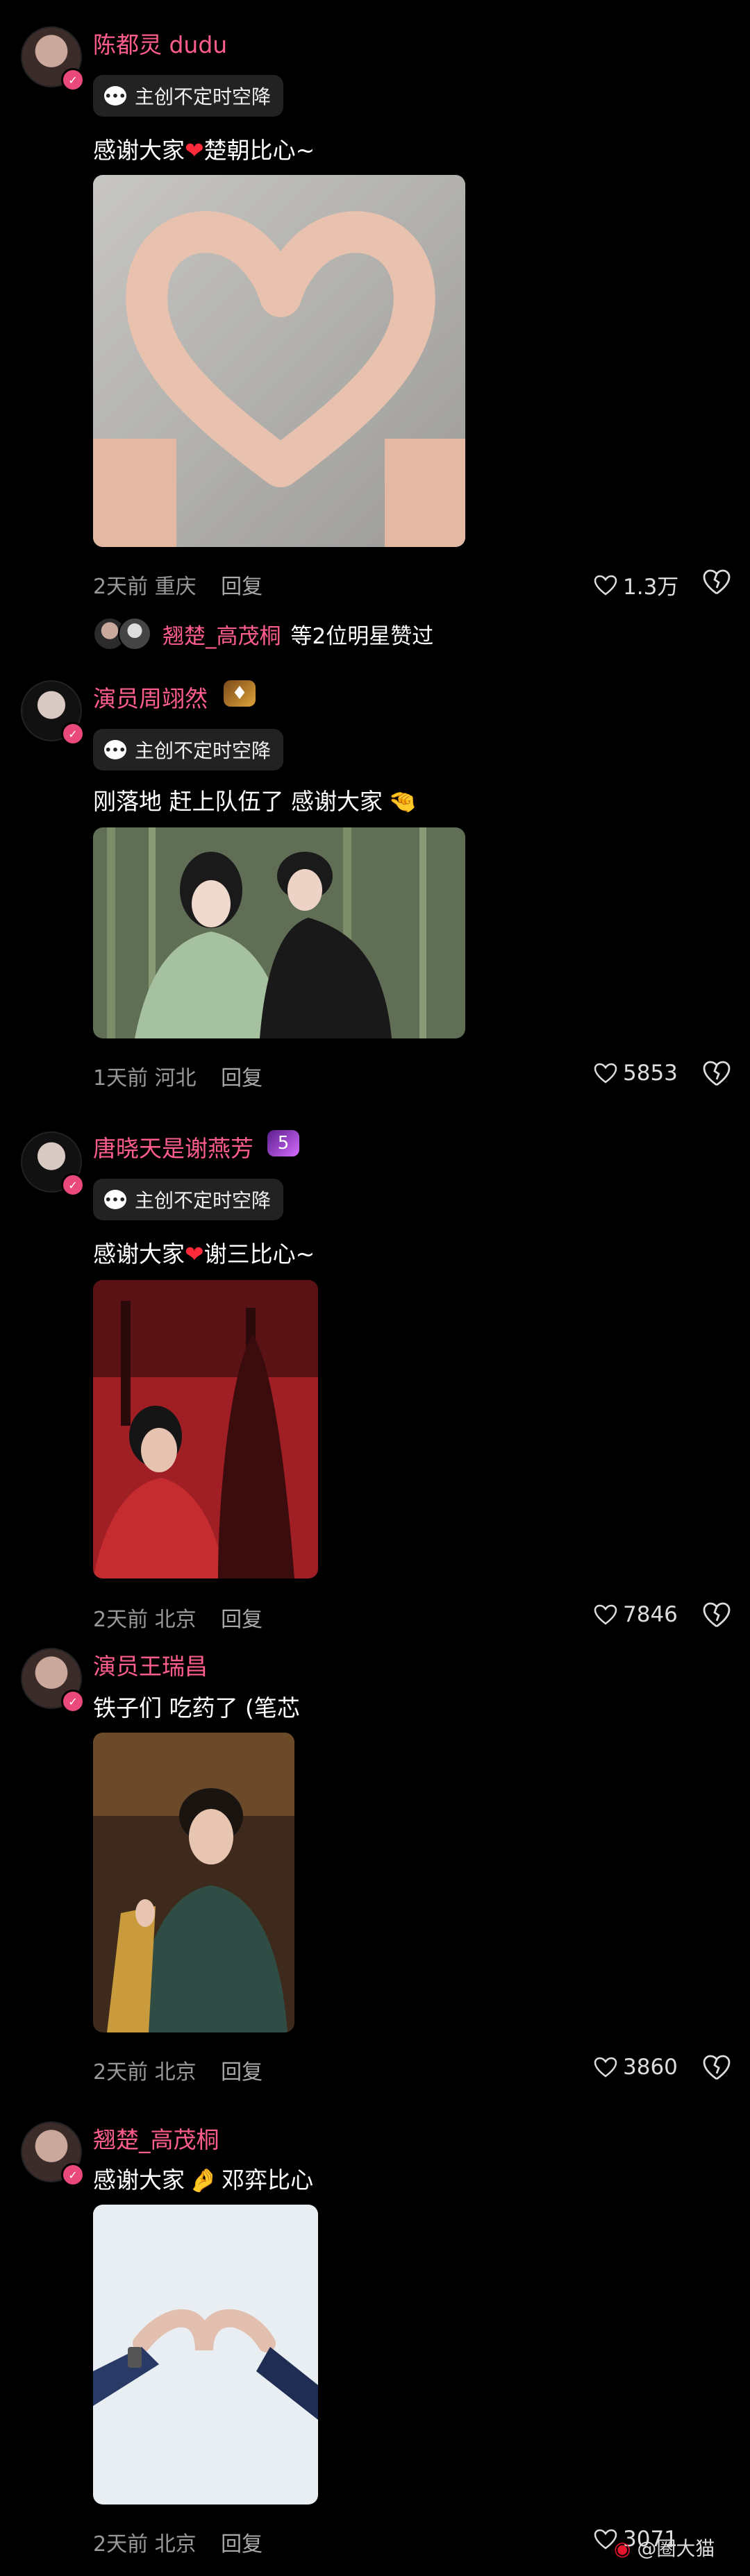 This screenshot has height=2576, width=750. Describe the element at coordinates (402, 801) in the screenshot. I see `pinching-hand-emoji-icon: 🤏` at that location.